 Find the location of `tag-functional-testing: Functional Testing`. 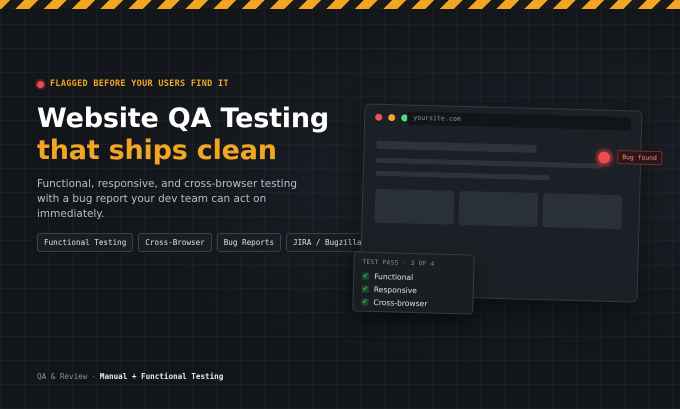

tag-functional-testing: Functional Testing is located at coordinates (85, 242).